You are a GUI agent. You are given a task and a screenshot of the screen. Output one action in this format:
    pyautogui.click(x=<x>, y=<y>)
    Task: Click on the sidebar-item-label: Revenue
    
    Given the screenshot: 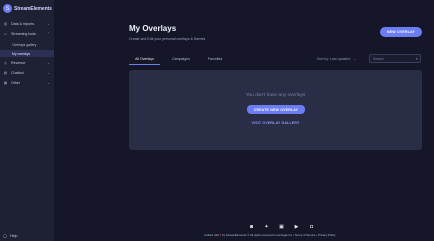 What is the action you would take?
    pyautogui.click(x=18, y=63)
    